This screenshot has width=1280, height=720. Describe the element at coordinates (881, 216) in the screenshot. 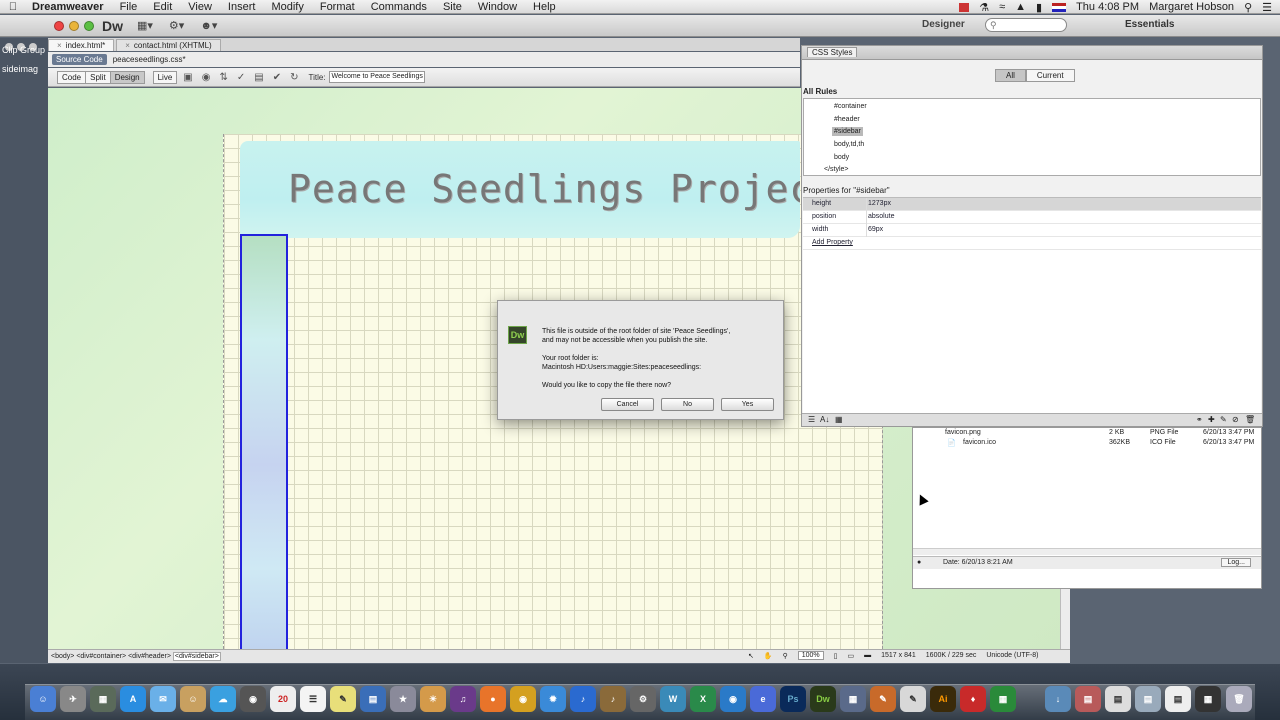

I see `property-value: absolute` at that location.